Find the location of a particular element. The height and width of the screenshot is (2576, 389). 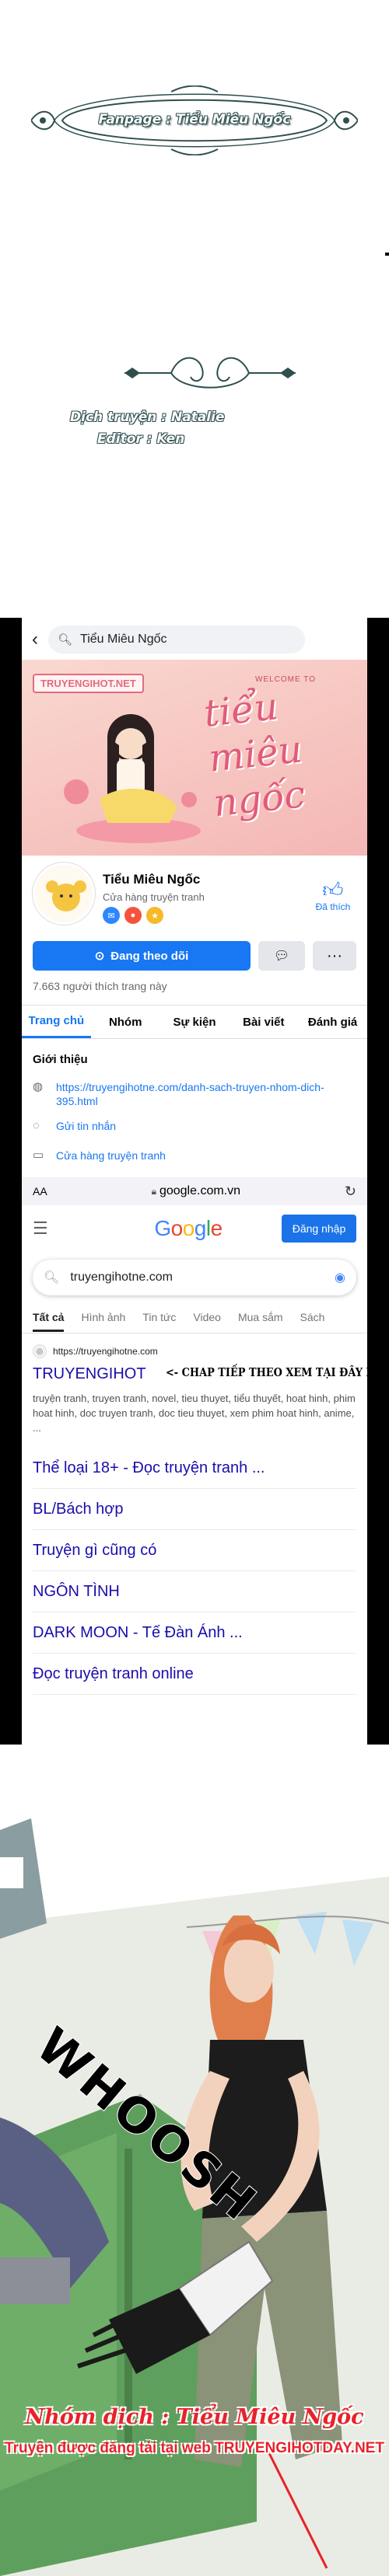

sitelink-item: NGÔN TÌNH is located at coordinates (194, 1591).